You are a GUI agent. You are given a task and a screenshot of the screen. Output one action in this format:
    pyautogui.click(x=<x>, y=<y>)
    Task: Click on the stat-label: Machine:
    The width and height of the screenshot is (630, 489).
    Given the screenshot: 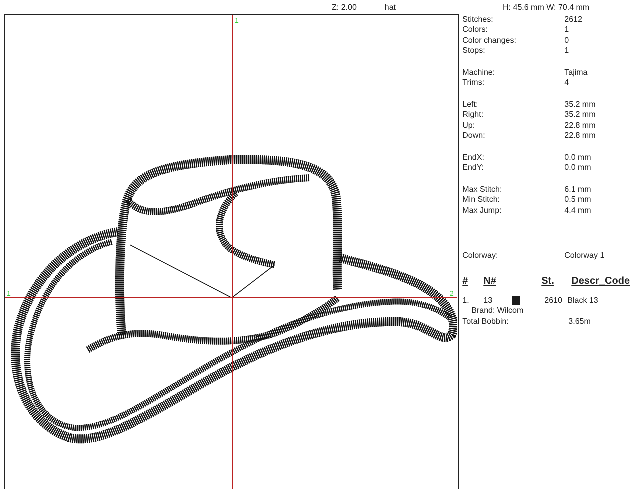 What is the action you would take?
    pyautogui.click(x=479, y=72)
    